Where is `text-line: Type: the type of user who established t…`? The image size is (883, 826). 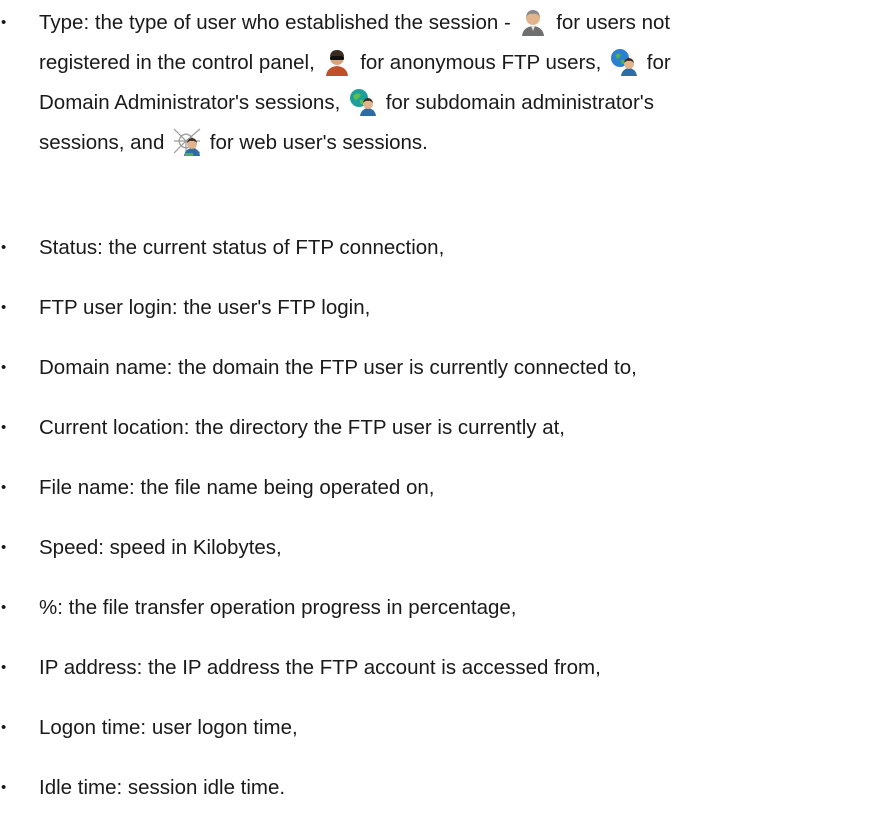
text-line: Type: the type of user who established t… is located at coordinates (460, 23).